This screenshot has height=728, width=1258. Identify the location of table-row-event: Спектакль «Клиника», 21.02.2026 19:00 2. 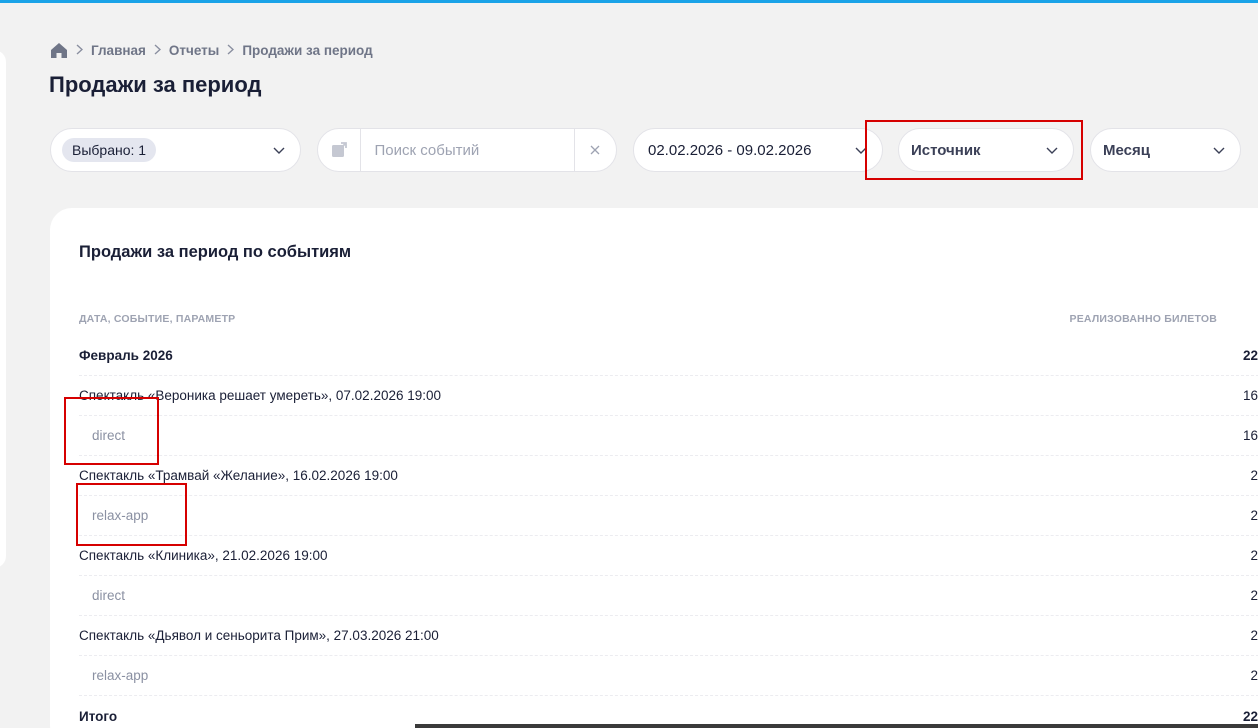
(668, 556).